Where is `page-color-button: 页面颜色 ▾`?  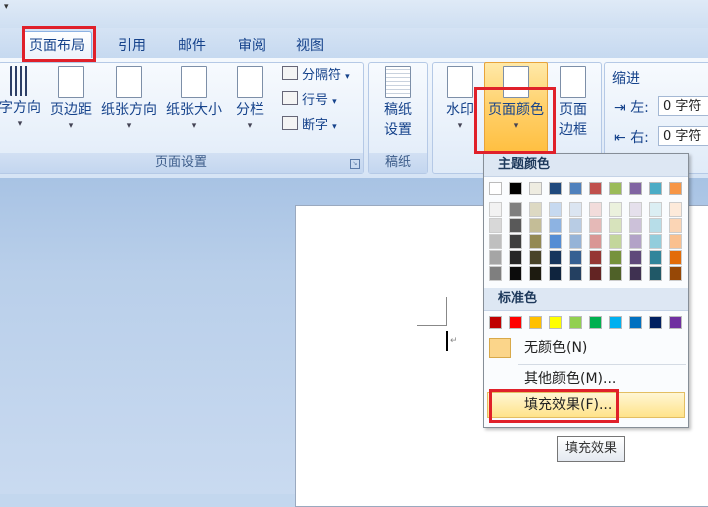 page-color-button: 页面颜色 ▾ is located at coordinates (516, 99).